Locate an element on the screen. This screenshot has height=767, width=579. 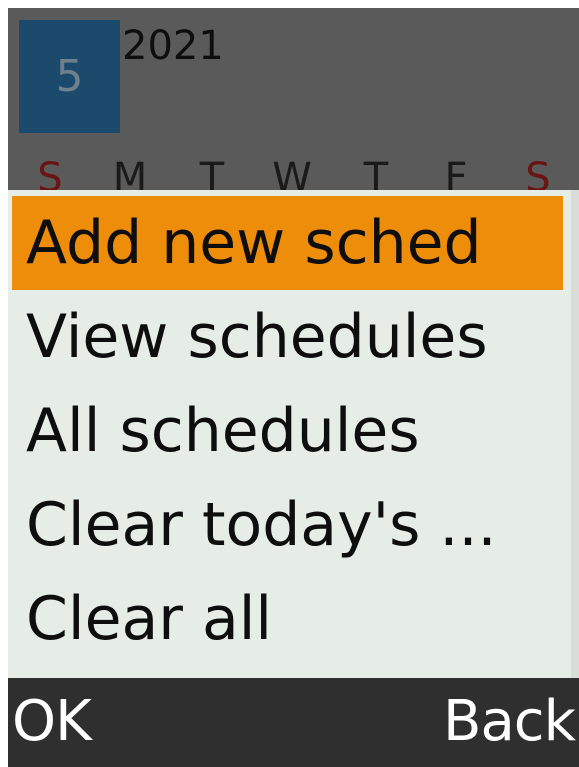
menu-item-clear-all: Clear all is located at coordinates (287, 619).